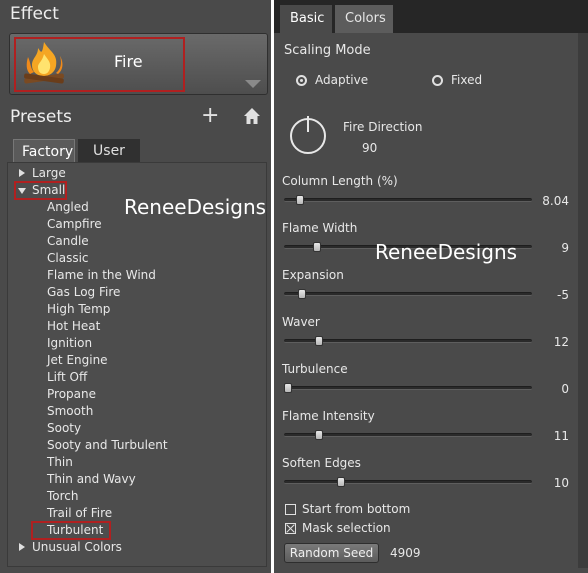 The height and width of the screenshot is (573, 588). Describe the element at coordinates (101, 275) in the screenshot. I see `preset-item: Flame in the Wind` at that location.